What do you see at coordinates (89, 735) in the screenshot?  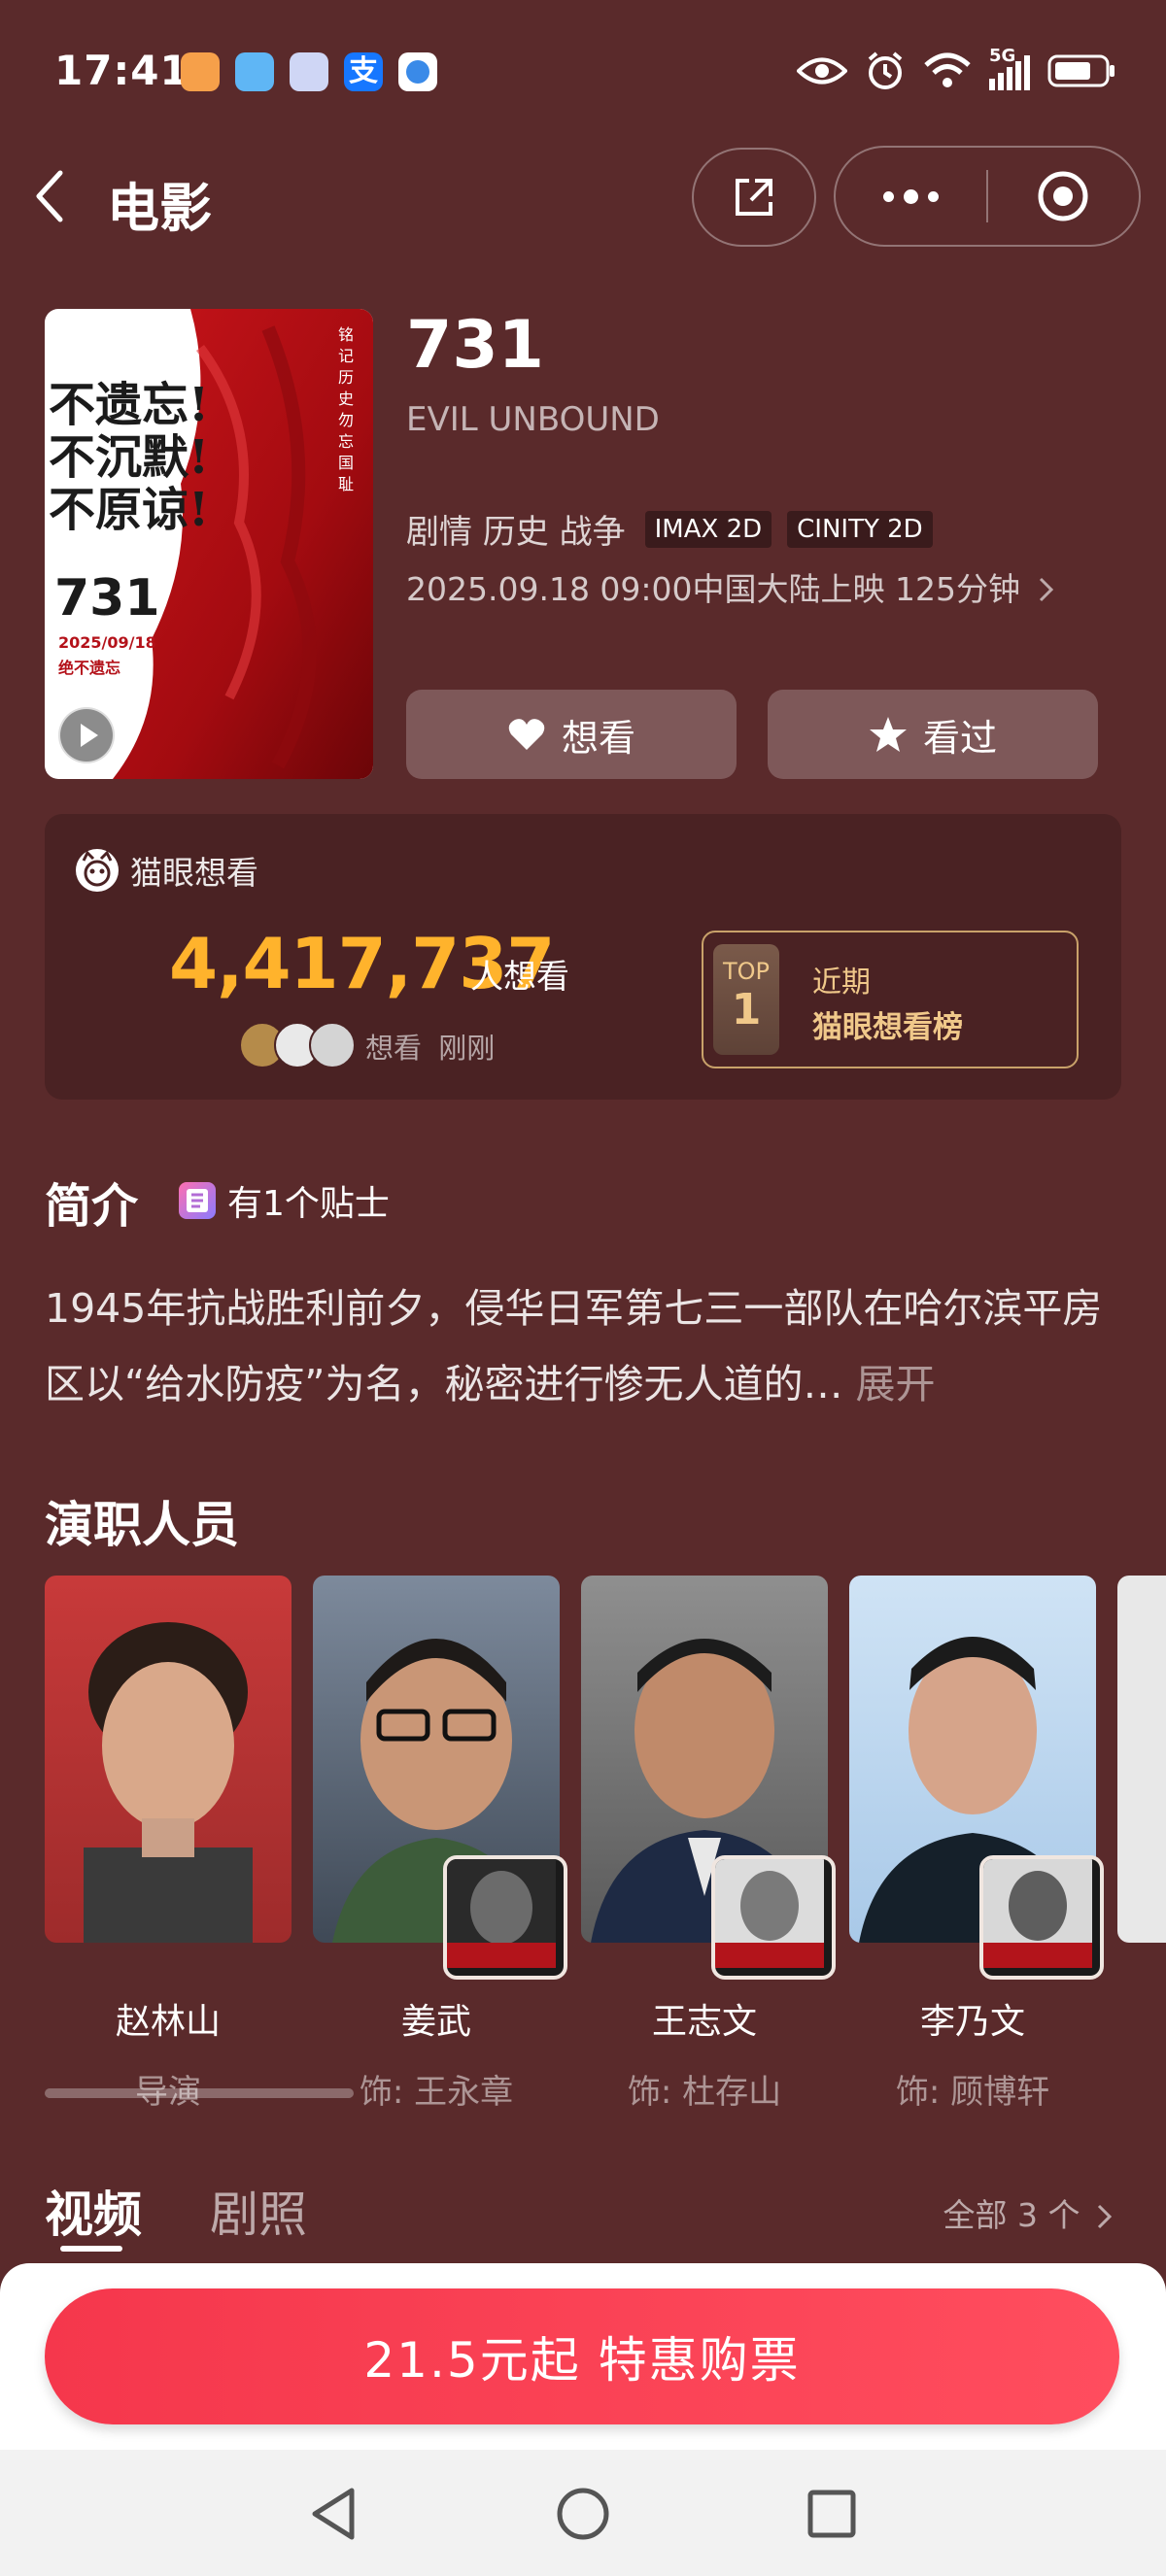 I see `play-icon` at bounding box center [89, 735].